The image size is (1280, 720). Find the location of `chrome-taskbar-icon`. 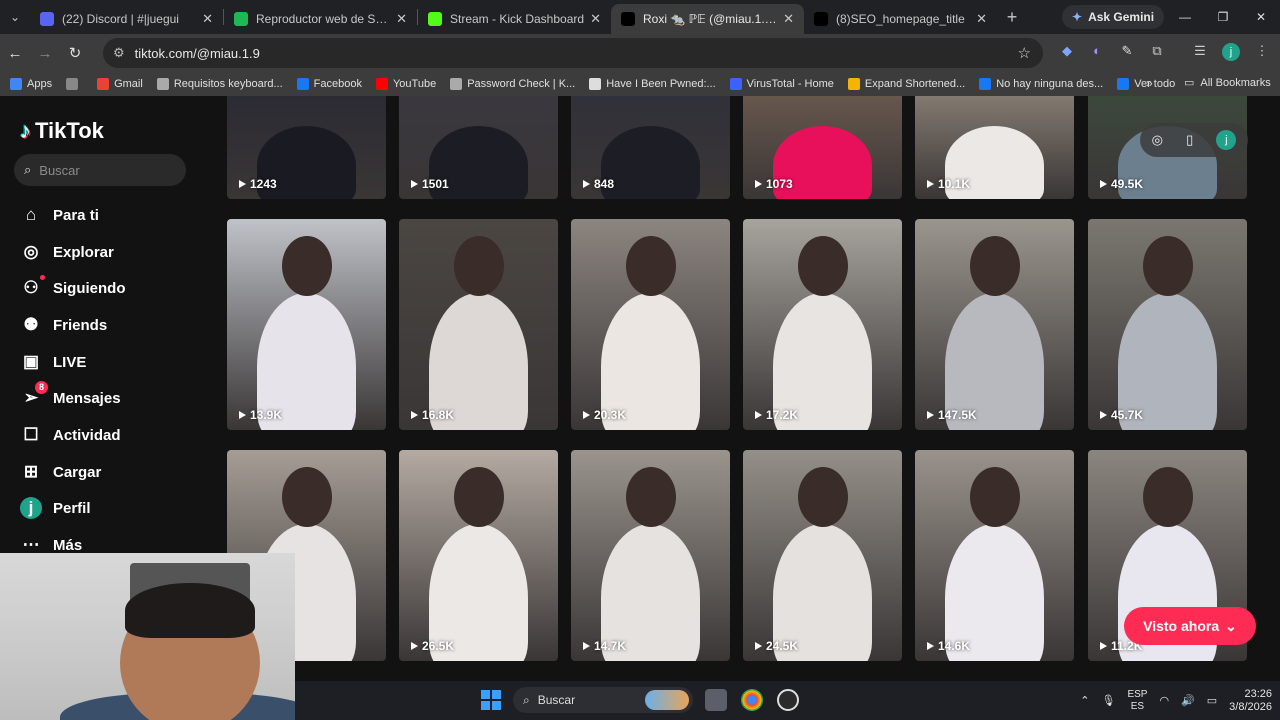

chrome-taskbar-icon is located at coordinates (752, 700).